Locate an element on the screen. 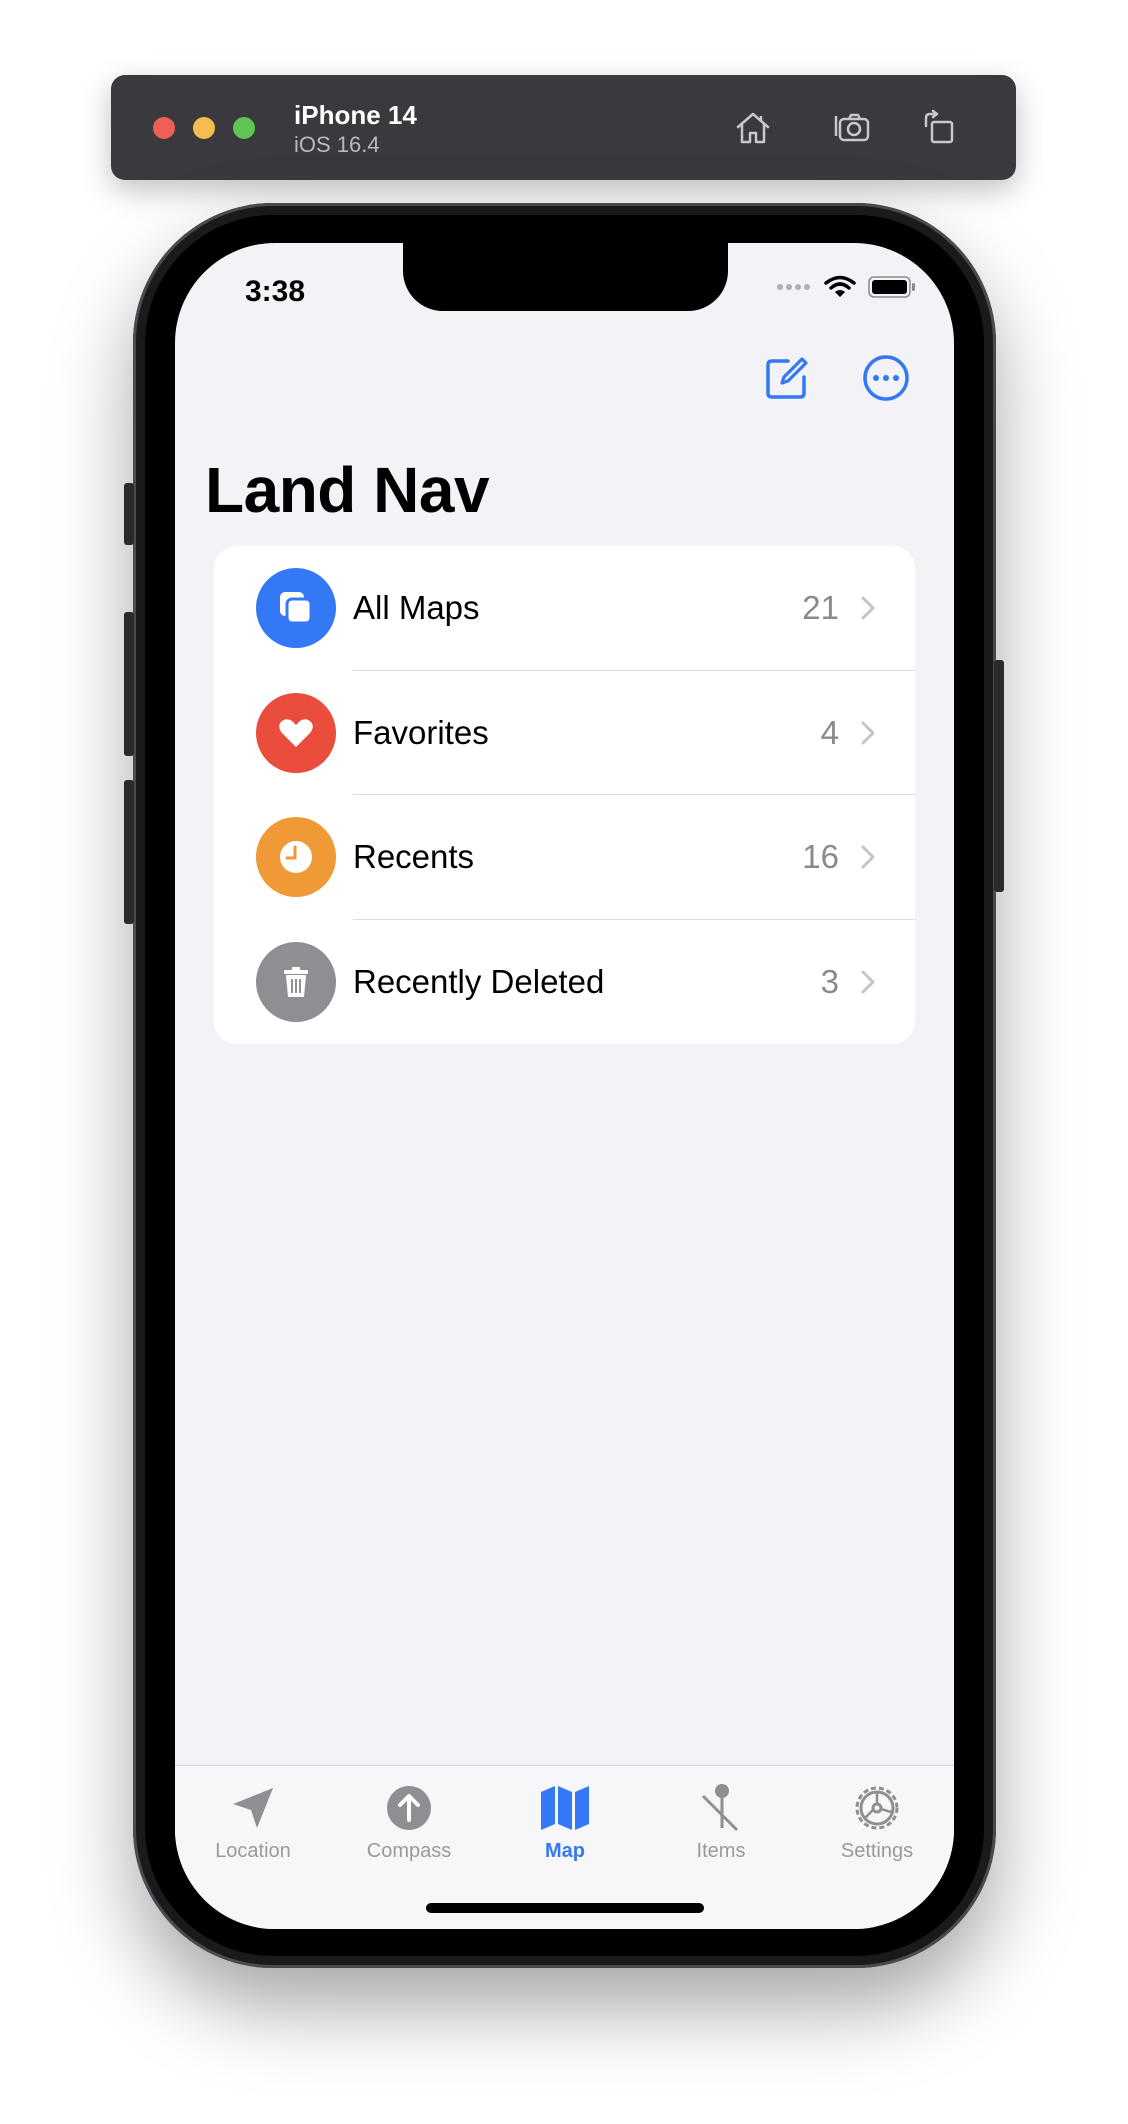 The image size is (1128, 2124). wifi-icon is located at coordinates (840, 286).